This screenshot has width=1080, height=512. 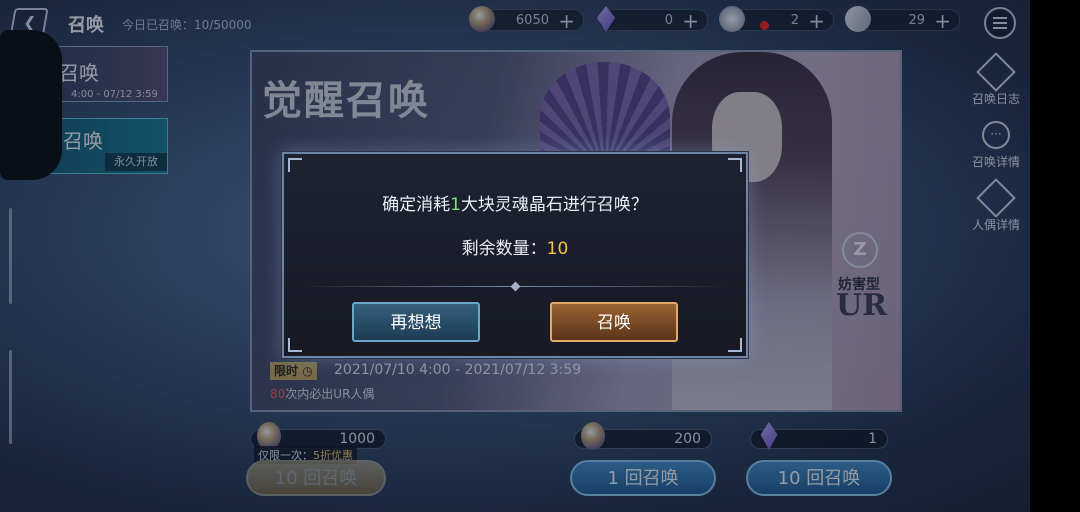 I want to click on question-suffix: 大块灵魂晶石进行召唤？, so click(x=554, y=205).